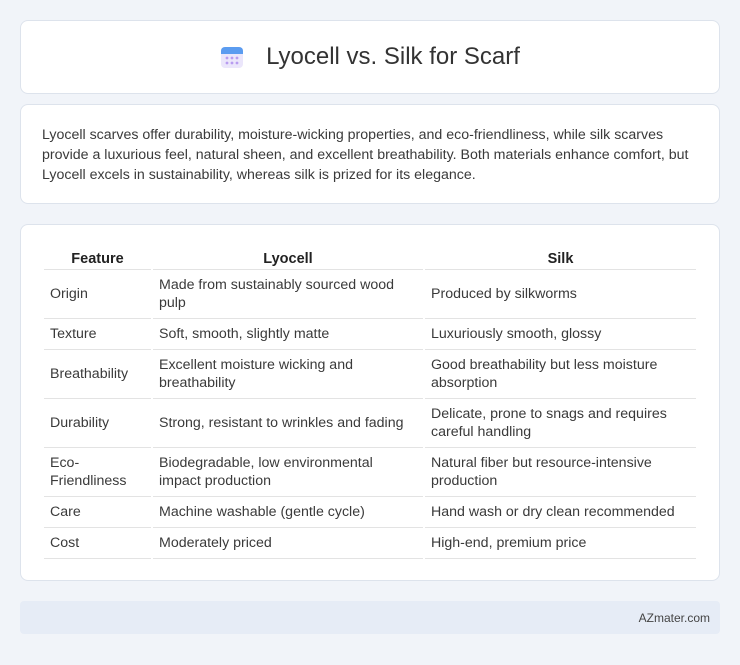 This screenshot has height=665, width=740. What do you see at coordinates (97, 472) in the screenshot?
I see `feature-cell: Eco-Friendliness` at bounding box center [97, 472].